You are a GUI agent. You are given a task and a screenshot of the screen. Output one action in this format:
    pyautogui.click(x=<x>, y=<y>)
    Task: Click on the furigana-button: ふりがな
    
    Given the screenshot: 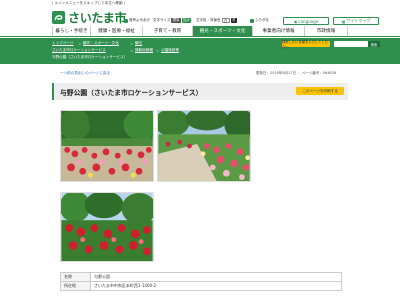 What is the action you would take?
    pyautogui.click(x=259, y=20)
    